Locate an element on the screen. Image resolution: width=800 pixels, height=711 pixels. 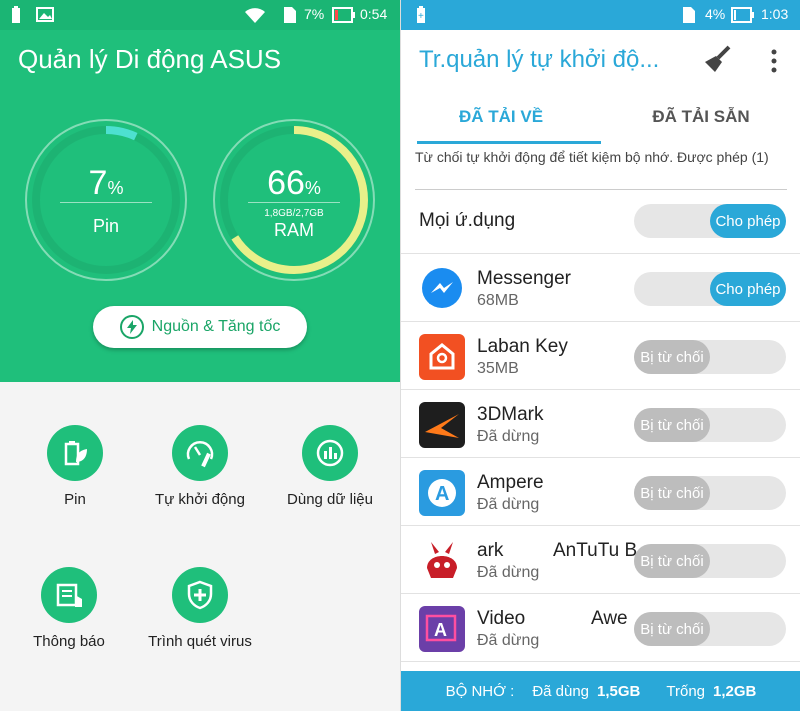
tab-downloaded-label: ĐÃ TẢI VỀ is located at coordinates (501, 116).